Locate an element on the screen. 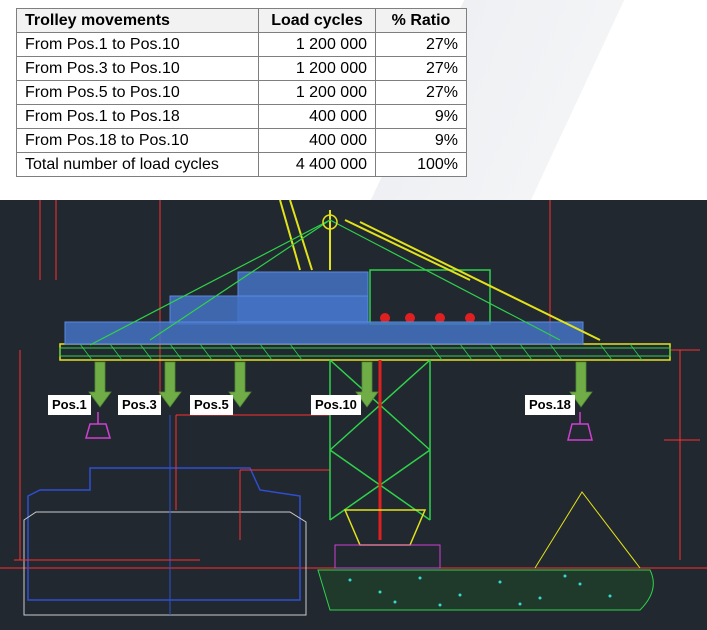  load-envelope is located at coordinates (324, 308).